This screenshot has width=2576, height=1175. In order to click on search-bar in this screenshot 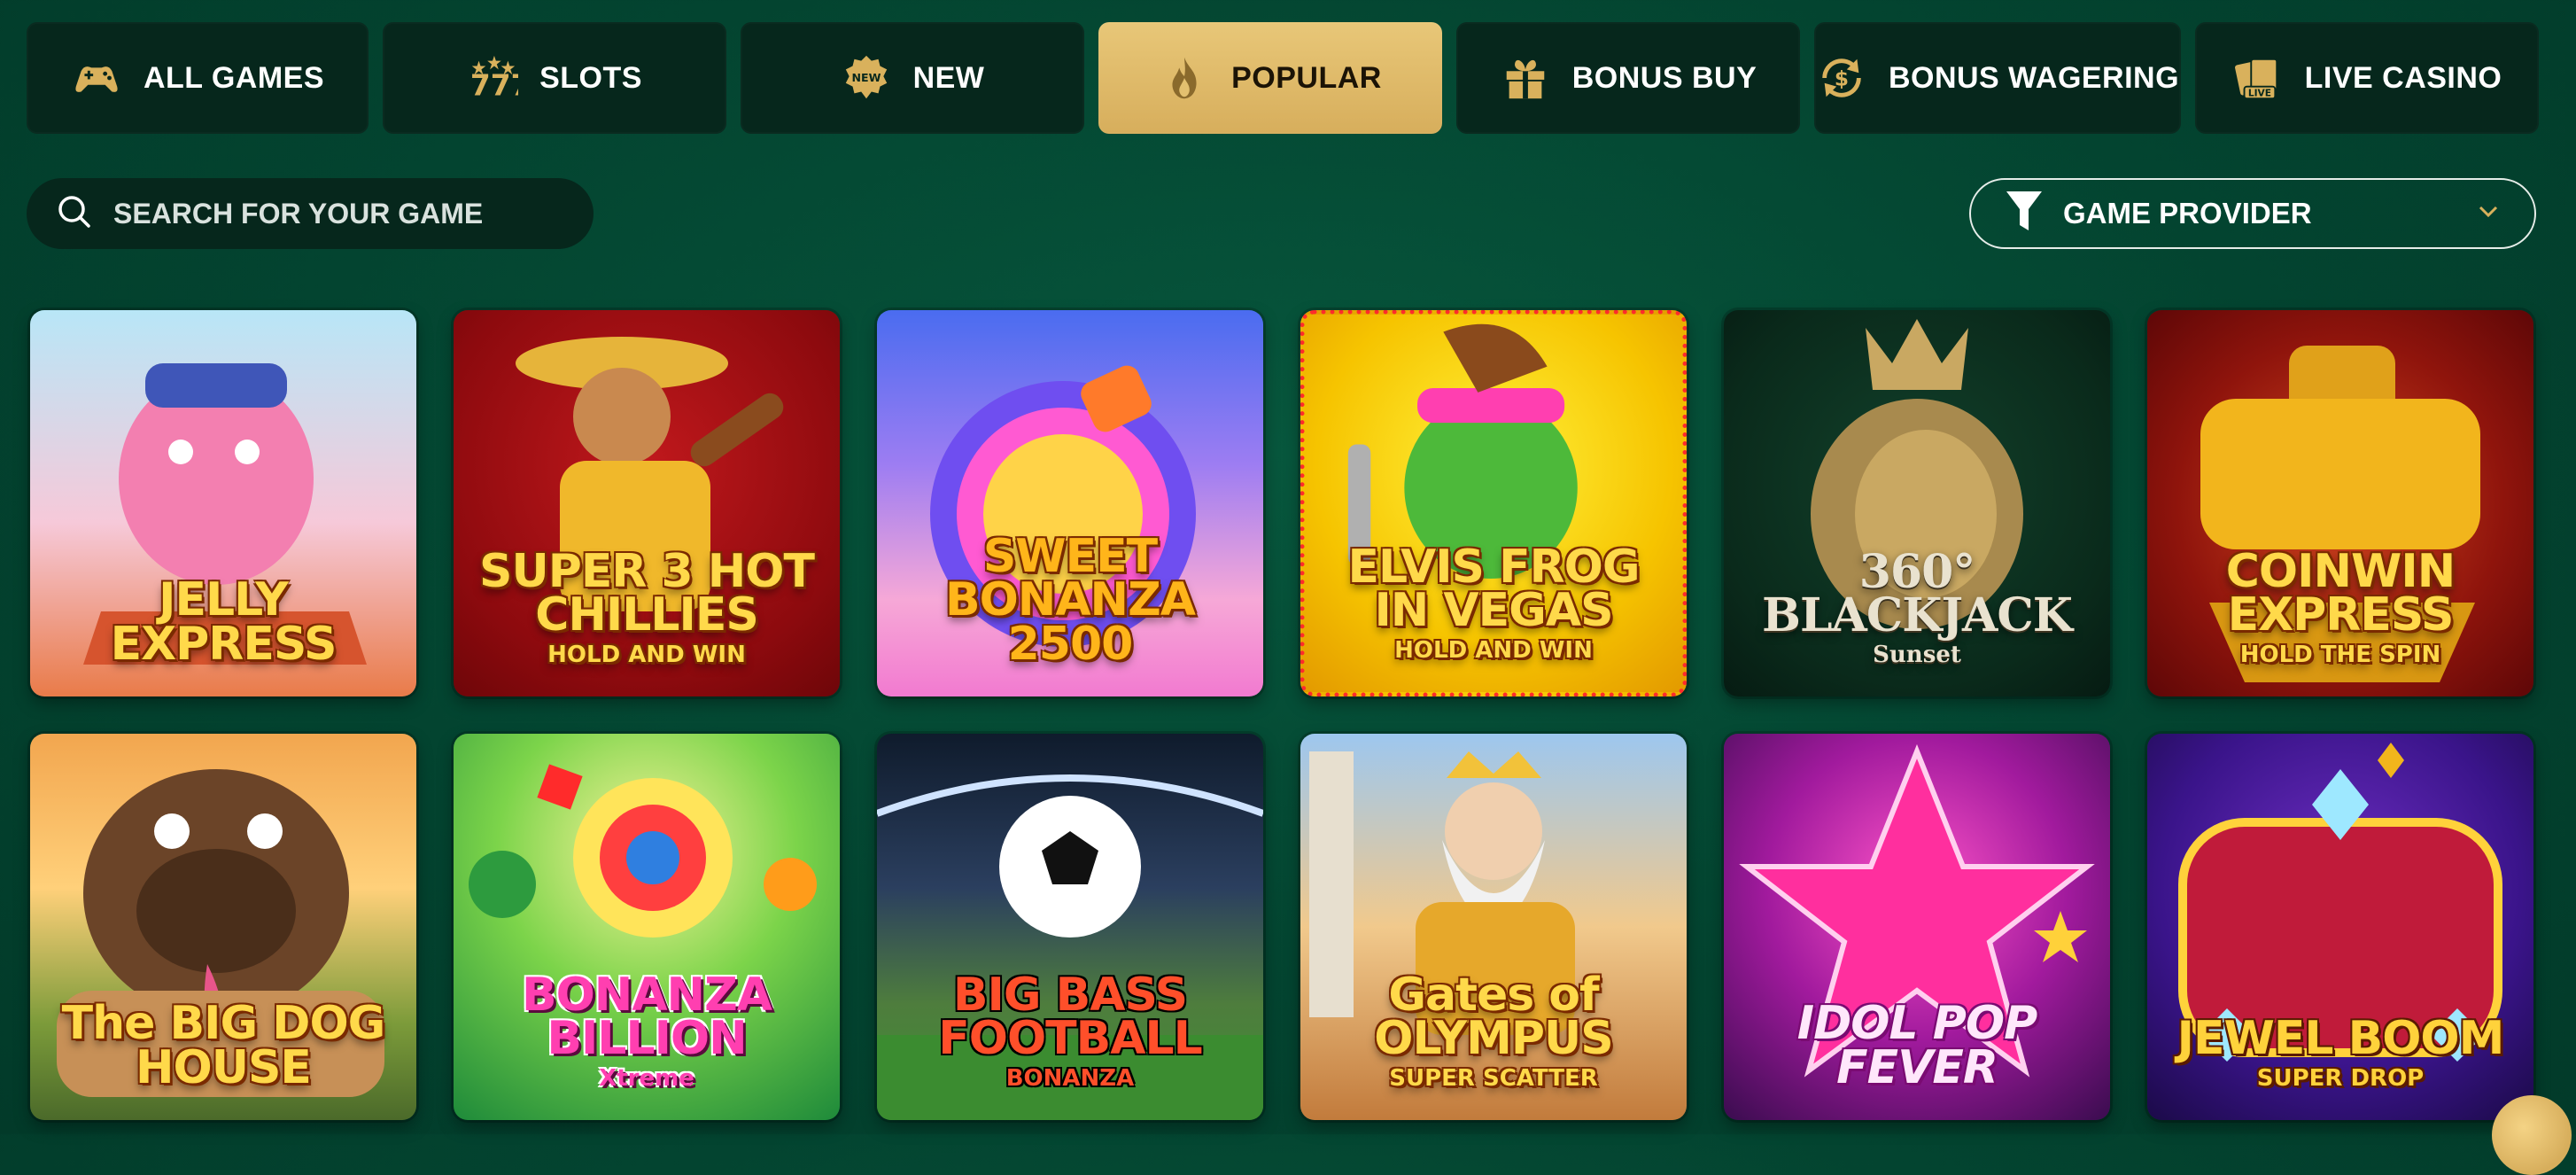, I will do `click(310, 213)`.